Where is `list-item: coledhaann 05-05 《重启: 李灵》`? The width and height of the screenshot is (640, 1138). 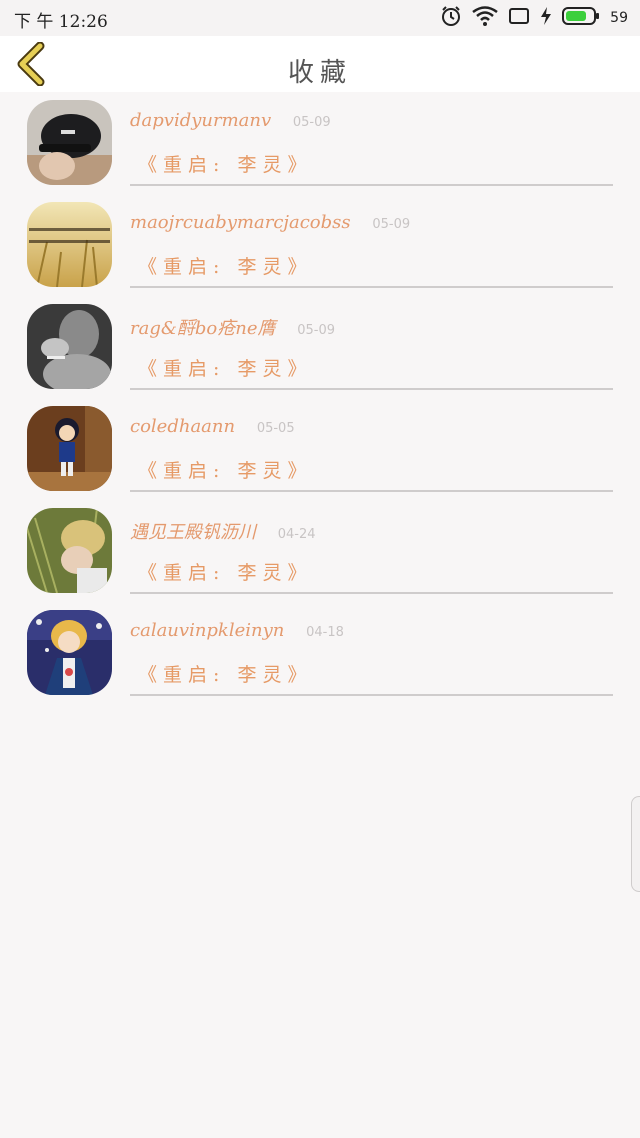 list-item: coledhaann 05-05 《重启: 李灵》 is located at coordinates (320, 449).